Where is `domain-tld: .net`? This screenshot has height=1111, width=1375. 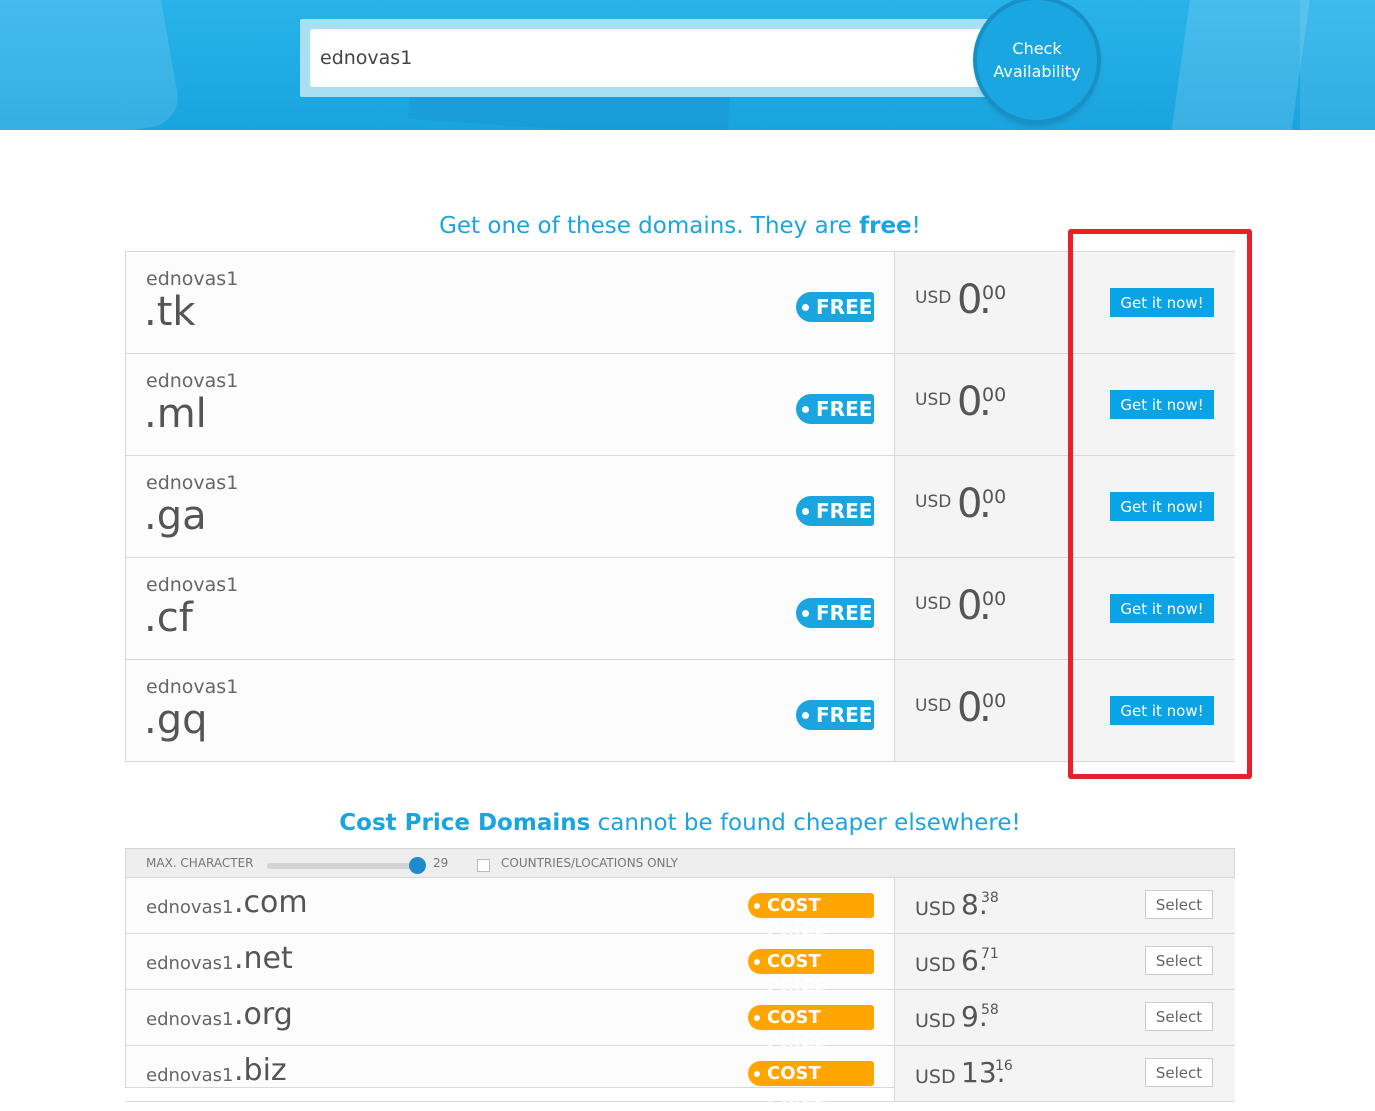
domain-tld: .net is located at coordinates (263, 958).